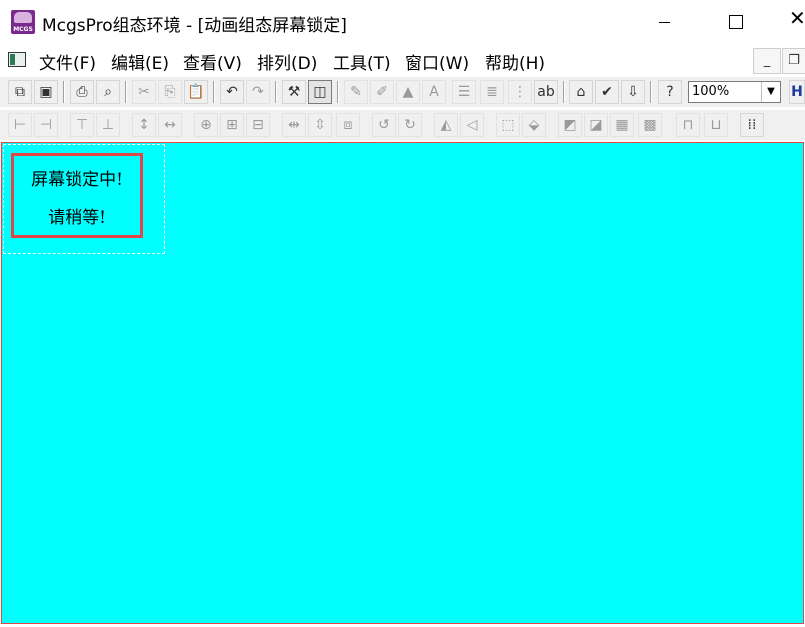  Describe the element at coordinates (362, 61) in the screenshot. I see `menu-tools: 工具(T)` at that location.